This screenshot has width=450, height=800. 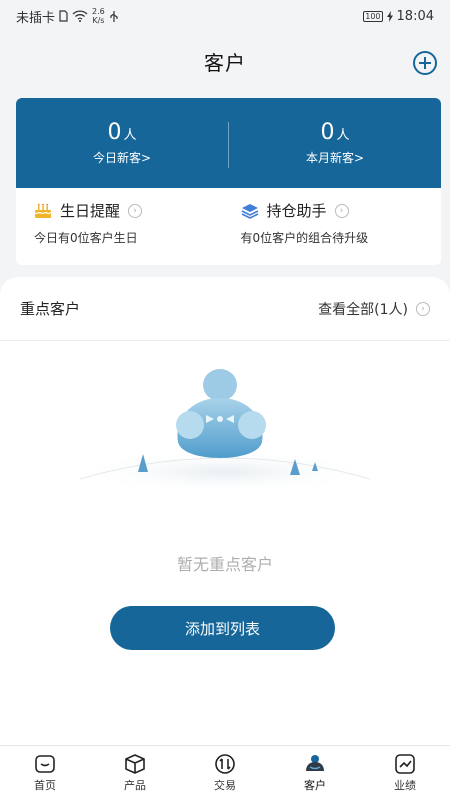 What do you see at coordinates (304, 238) in the screenshot?
I see `holding-subtitle: 有0位客户的组合待升级` at bounding box center [304, 238].